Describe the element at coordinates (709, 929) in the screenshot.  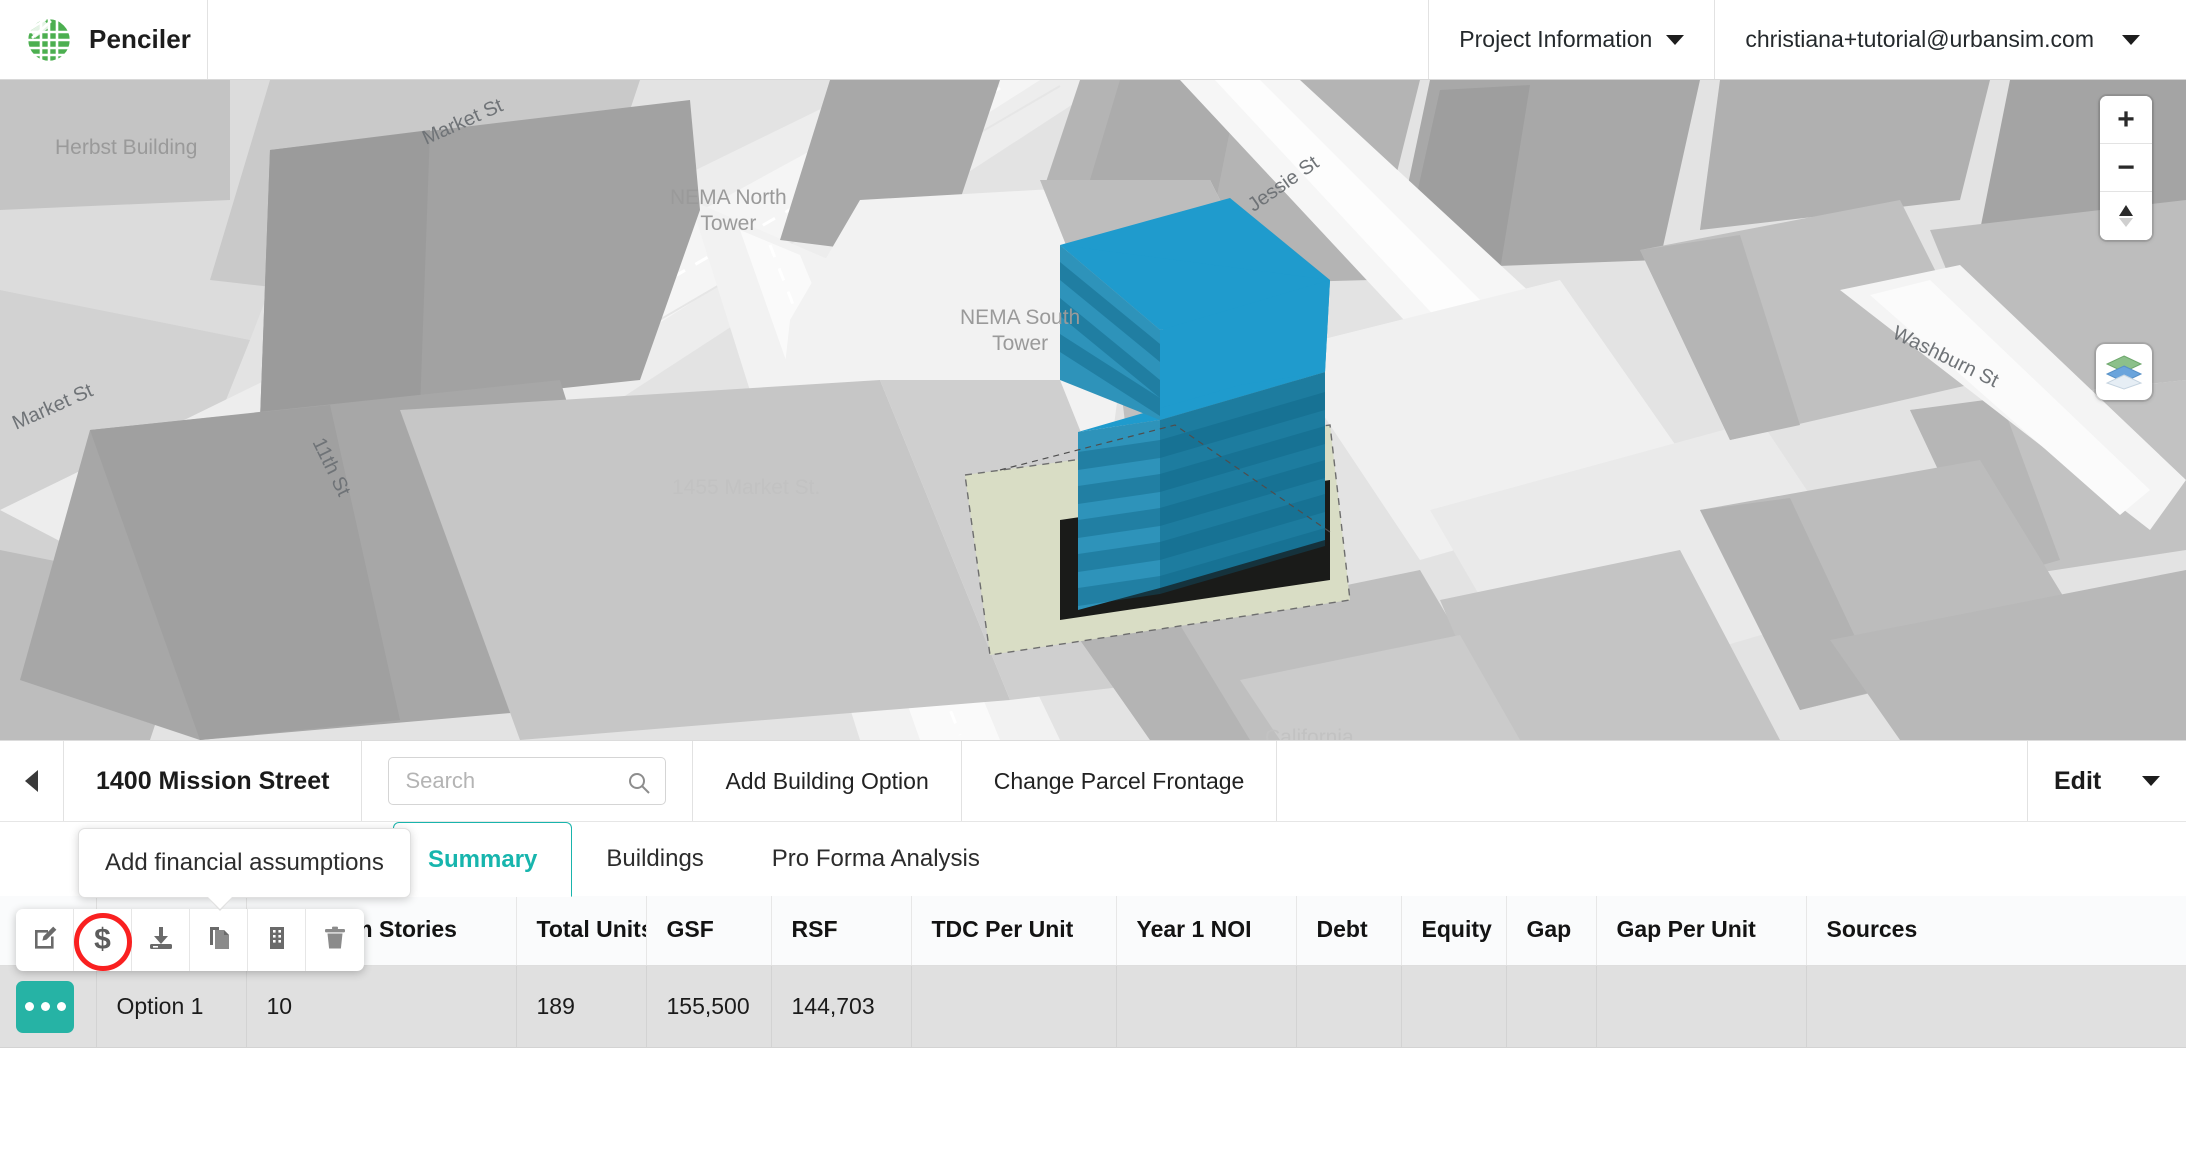
I see `col-gsf: GSF` at that location.